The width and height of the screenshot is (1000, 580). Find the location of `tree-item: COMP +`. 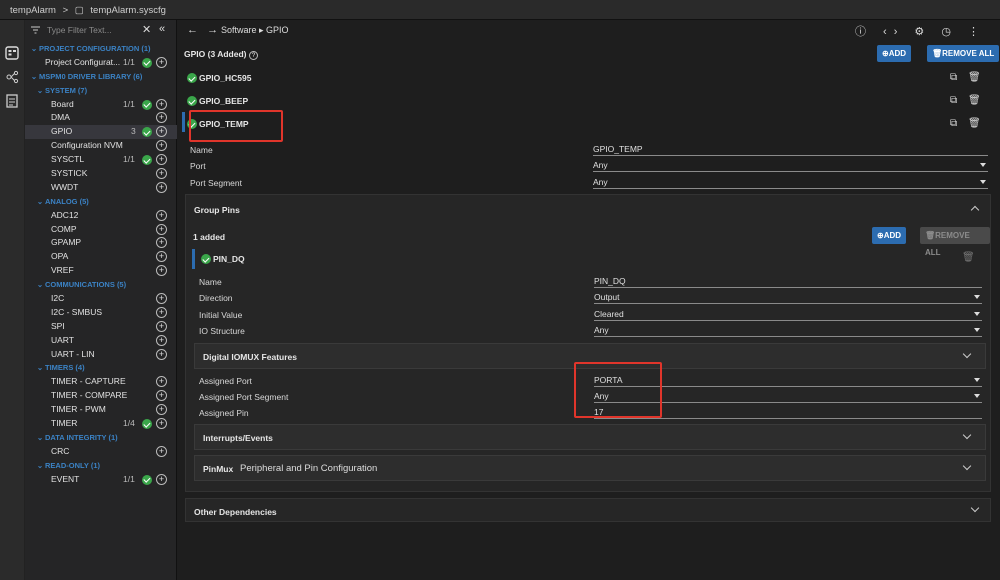

tree-item: COMP + is located at coordinates (101, 230).